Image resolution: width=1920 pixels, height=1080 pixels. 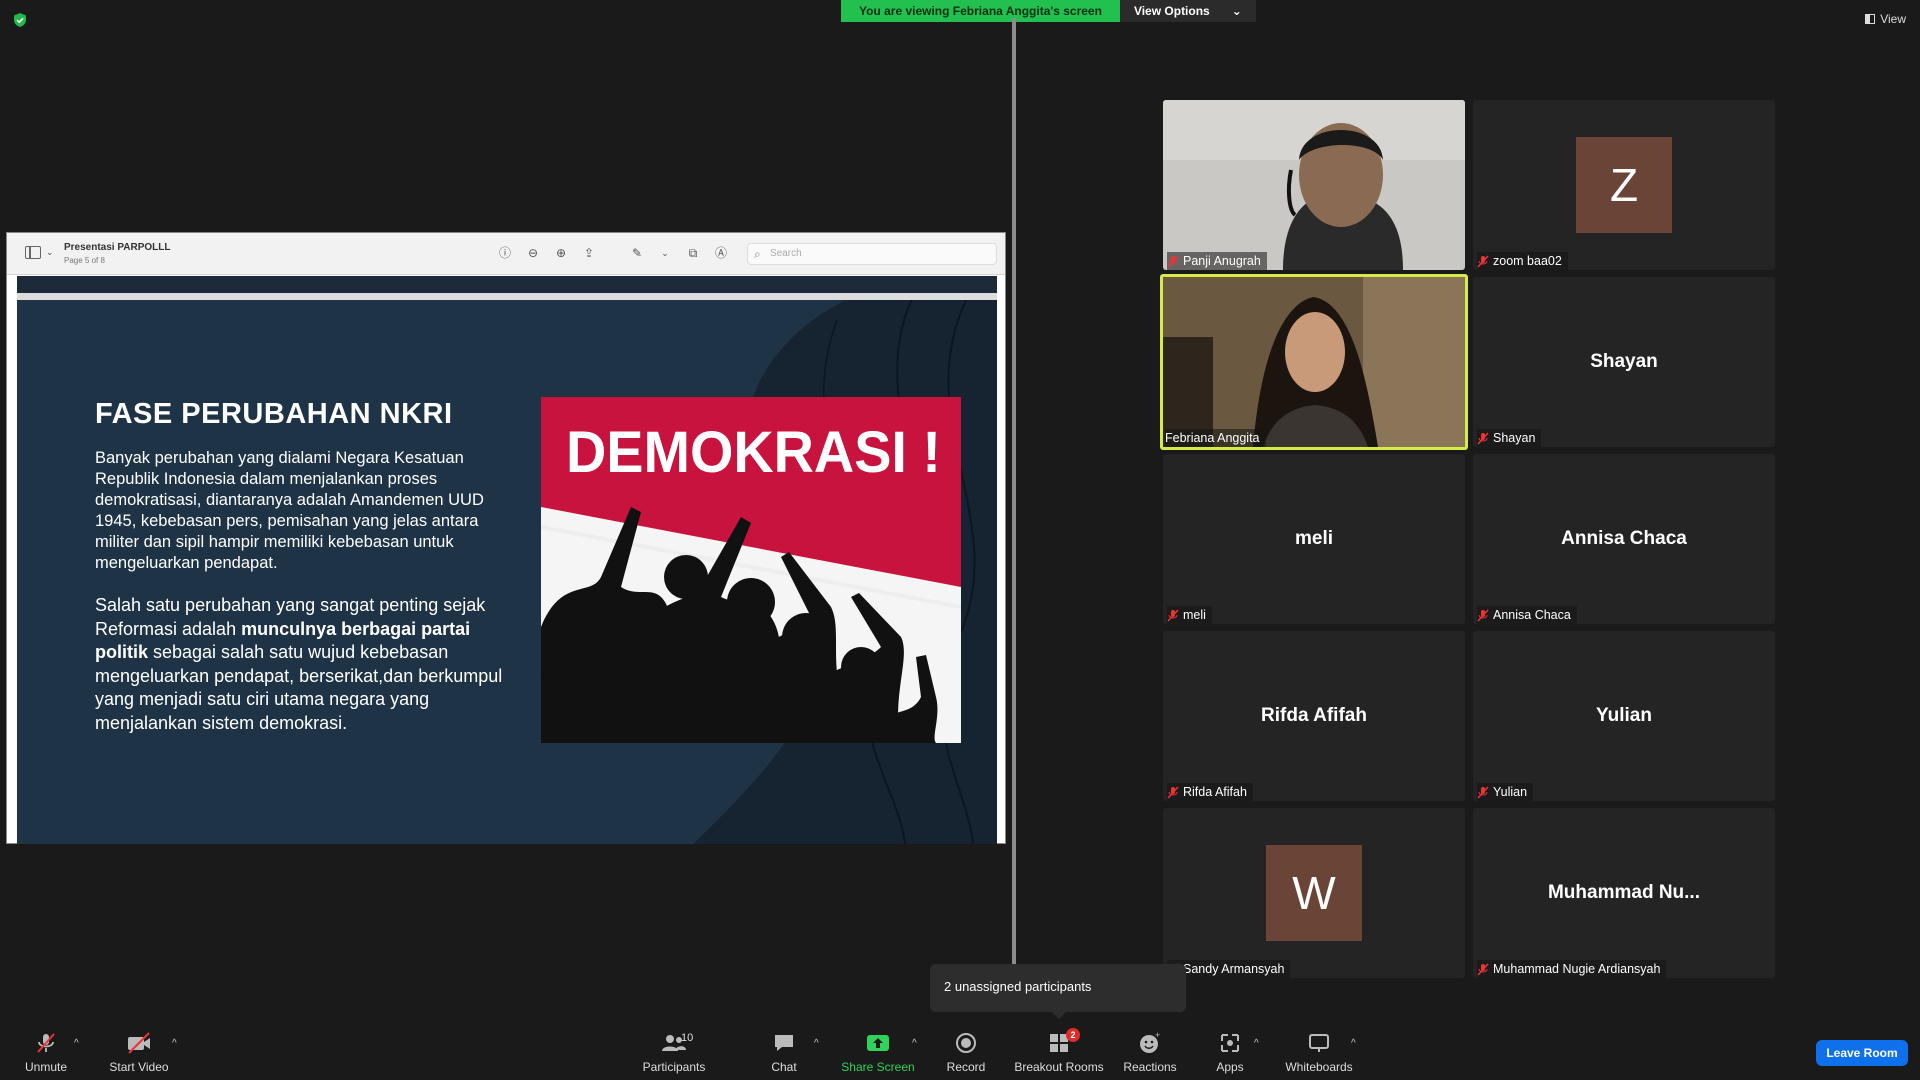 I want to click on unmute-button: Unmute, so click(x=46, y=1050).